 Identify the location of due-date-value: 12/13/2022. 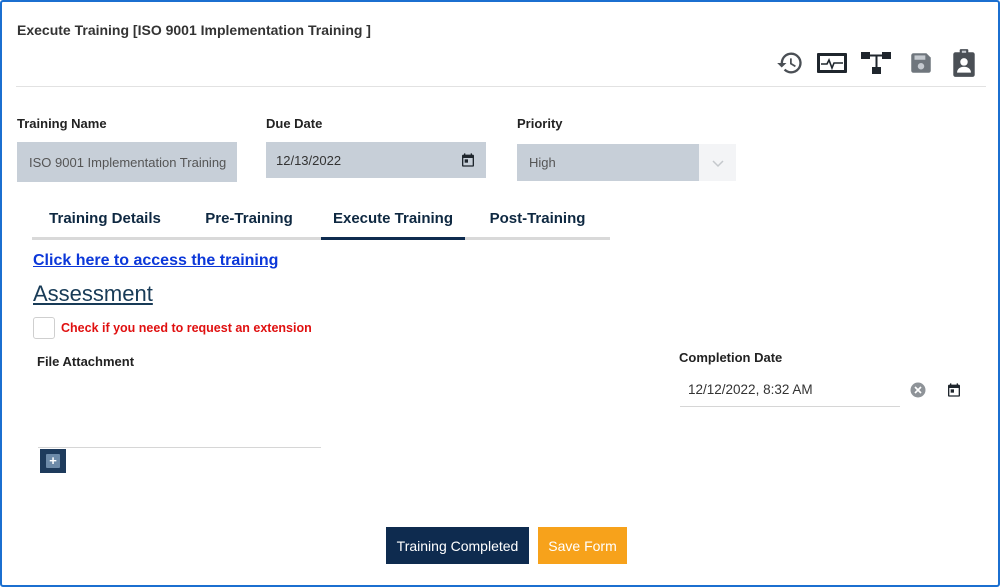
(309, 160).